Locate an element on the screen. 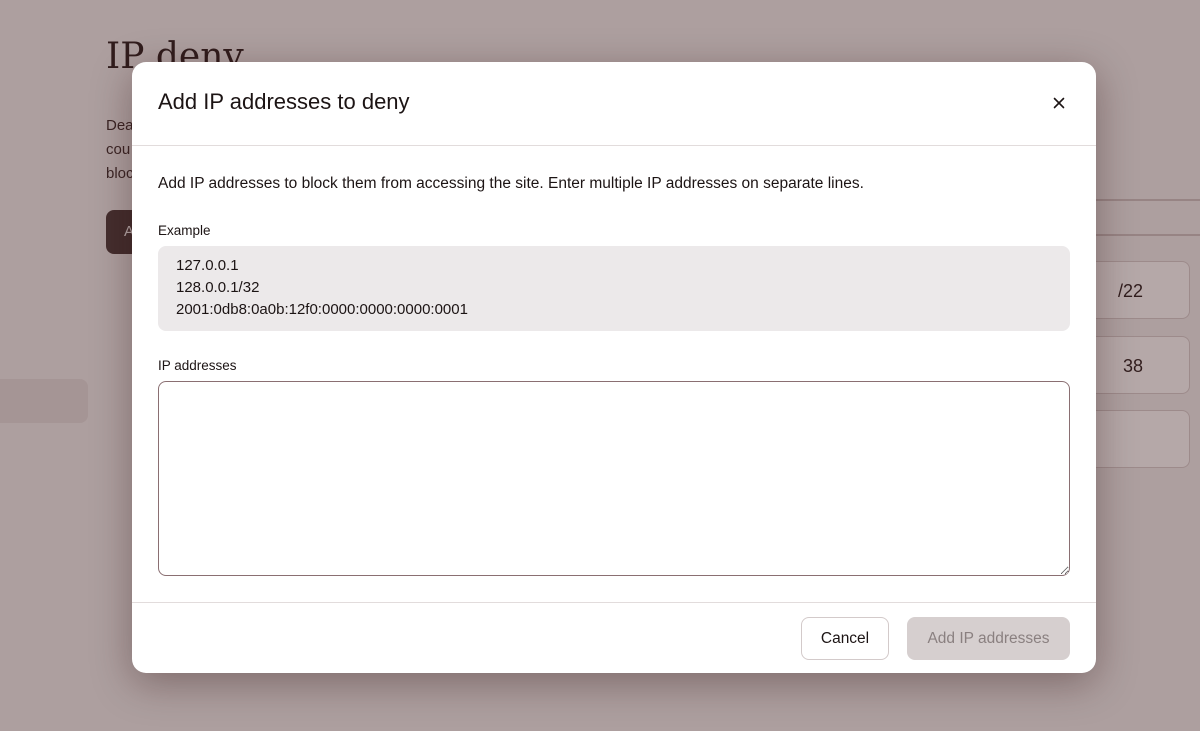  example-line: 2001:0db8:0a0b:12f0:0000:0000:0000:0001 is located at coordinates (322, 309).